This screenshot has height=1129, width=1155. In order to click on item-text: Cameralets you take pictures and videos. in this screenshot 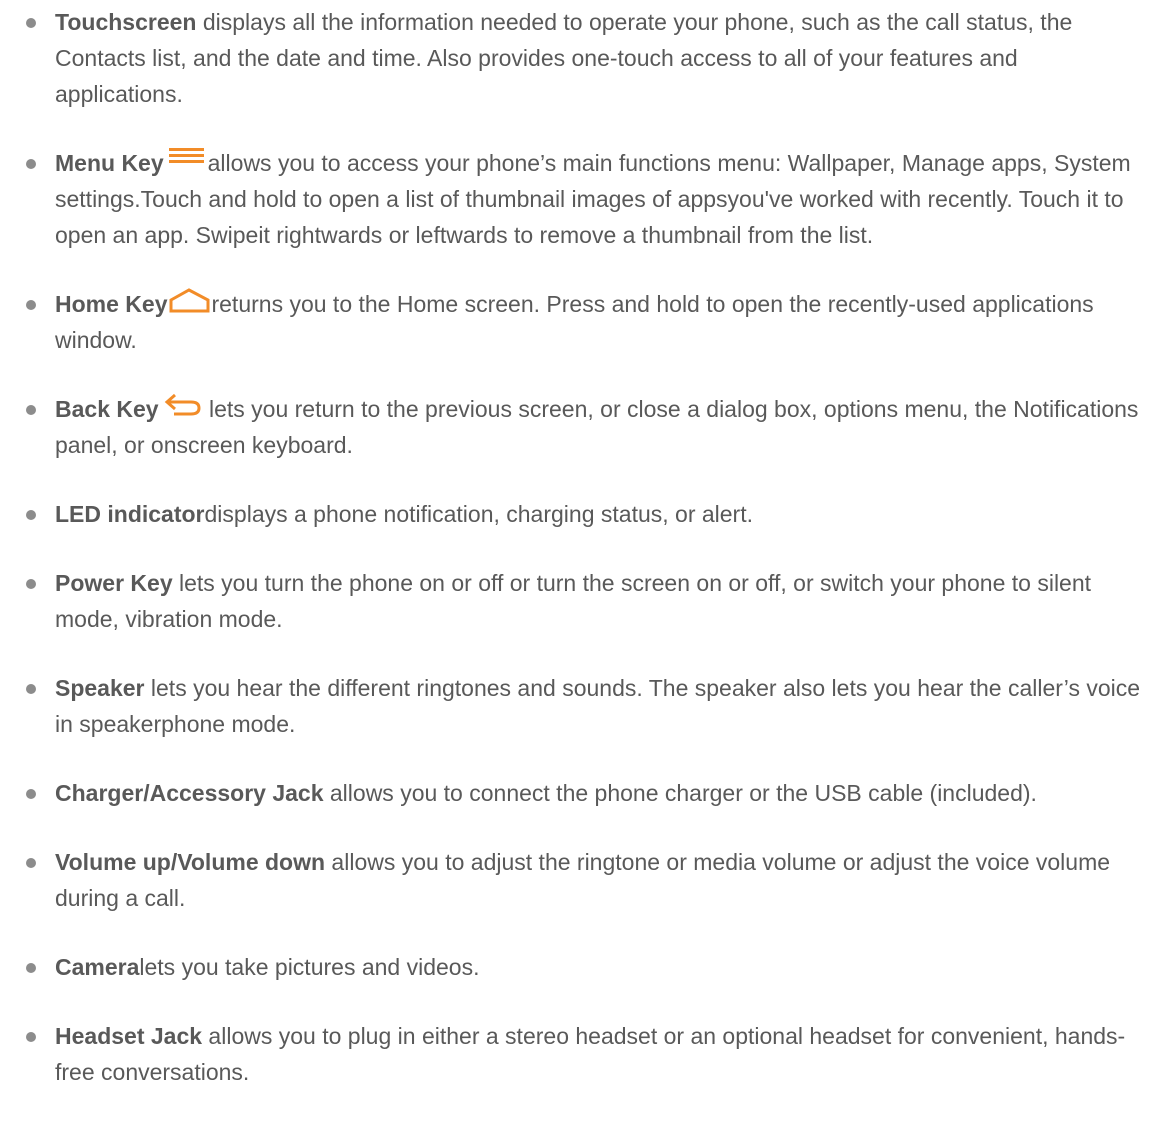, I will do `click(600, 967)`.